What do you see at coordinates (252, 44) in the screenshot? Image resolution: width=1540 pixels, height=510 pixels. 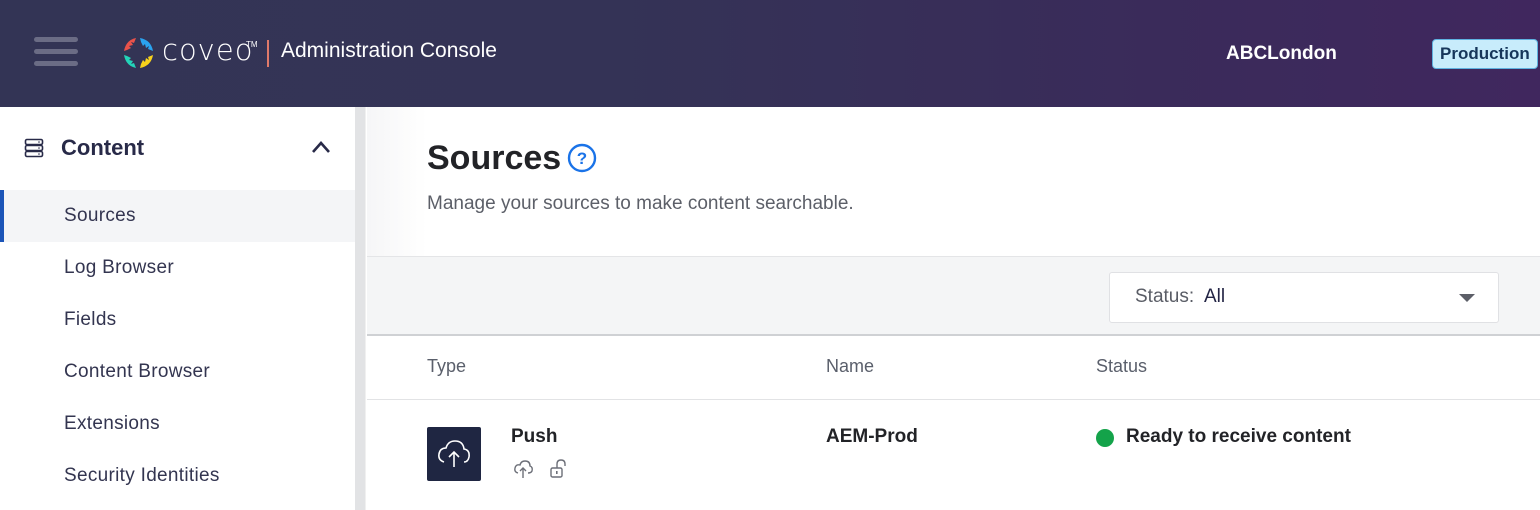 I see `trademark: TM` at bounding box center [252, 44].